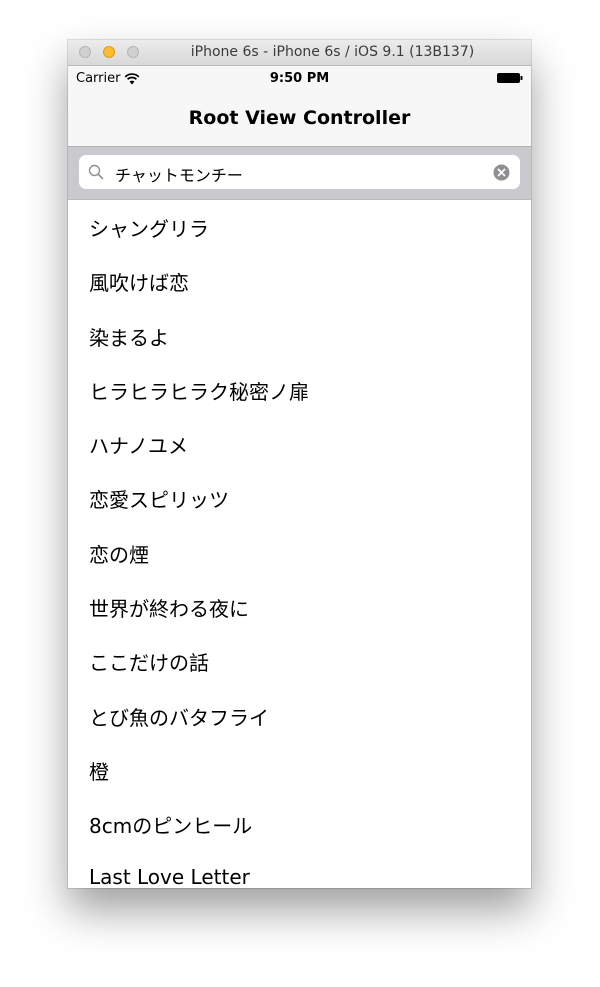 The height and width of the screenshot is (987, 600). I want to click on battery-icon, so click(510, 78).